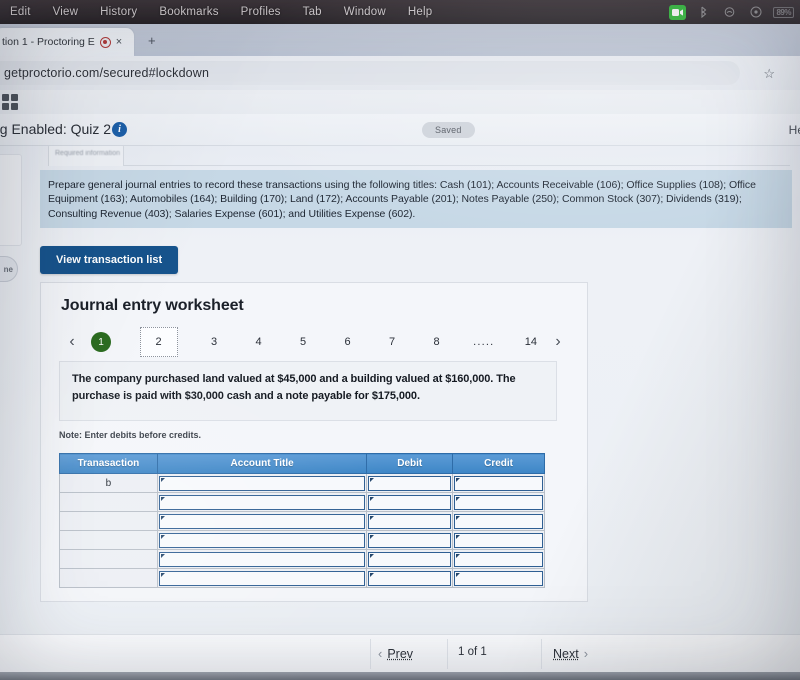  I want to click on pager-next-icon: ›, so click(558, 342).